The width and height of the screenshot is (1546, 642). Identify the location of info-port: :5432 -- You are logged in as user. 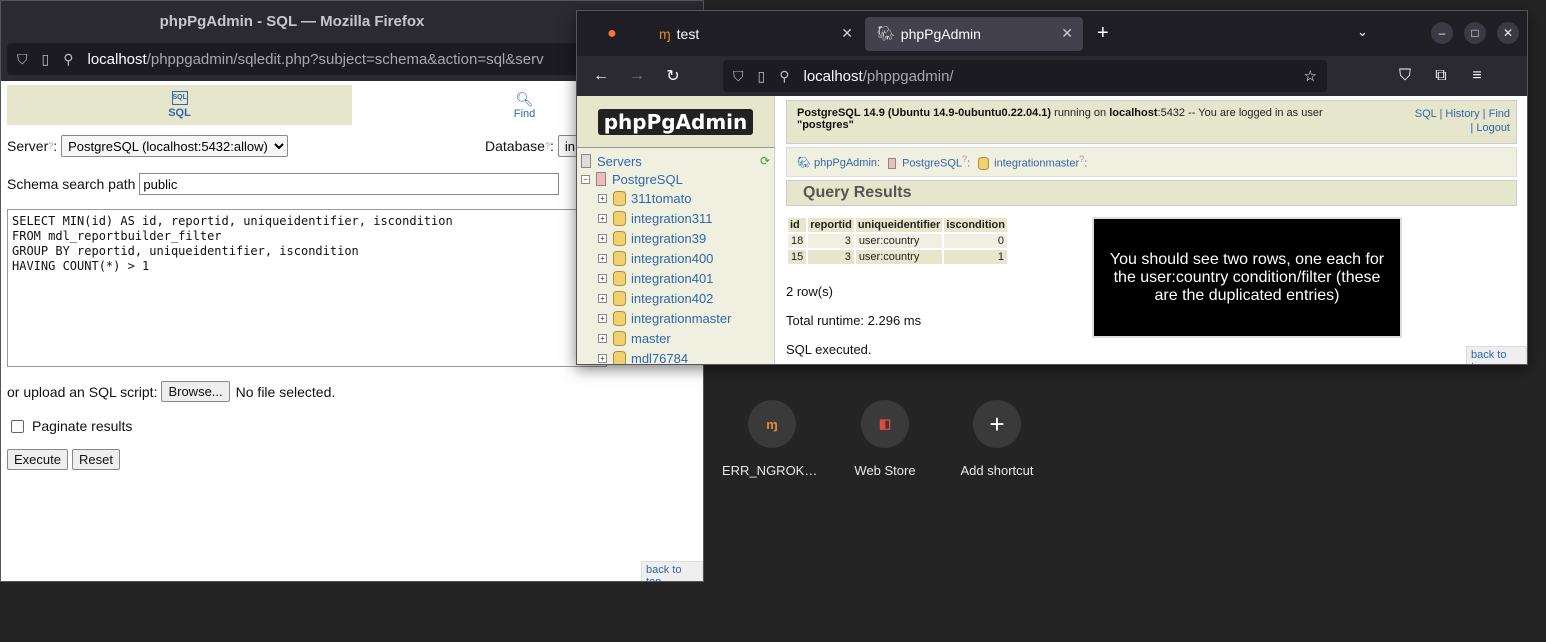
(1240, 113).